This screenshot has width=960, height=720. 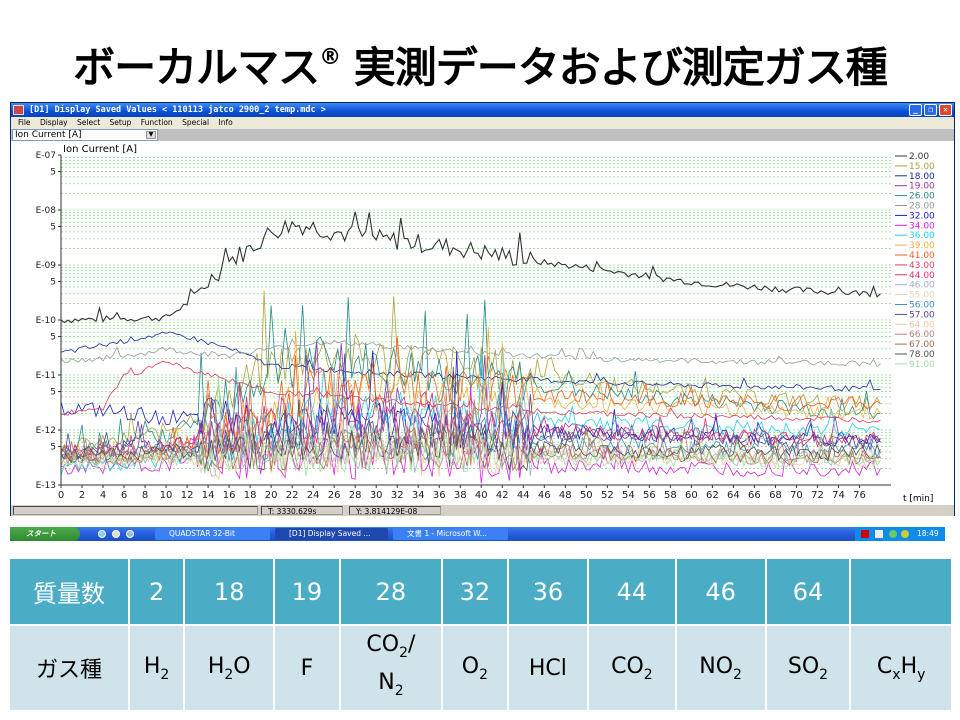 What do you see at coordinates (229, 591) in the screenshot?
I see `mass-number-cell: 18` at bounding box center [229, 591].